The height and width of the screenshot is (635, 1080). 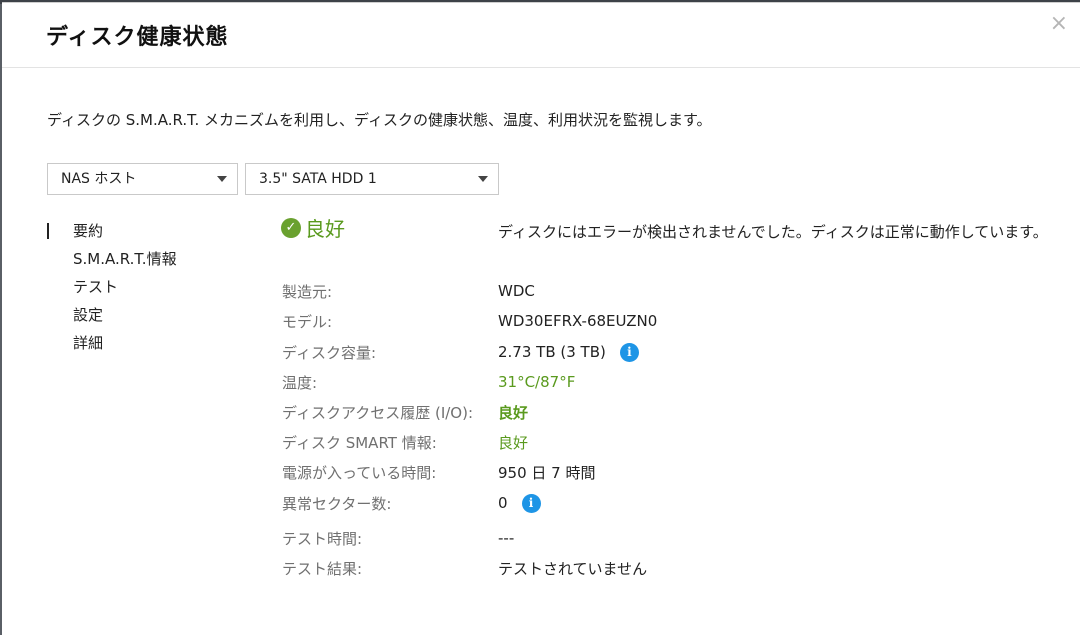 I want to click on row-label: モデル:, so click(x=307, y=321).